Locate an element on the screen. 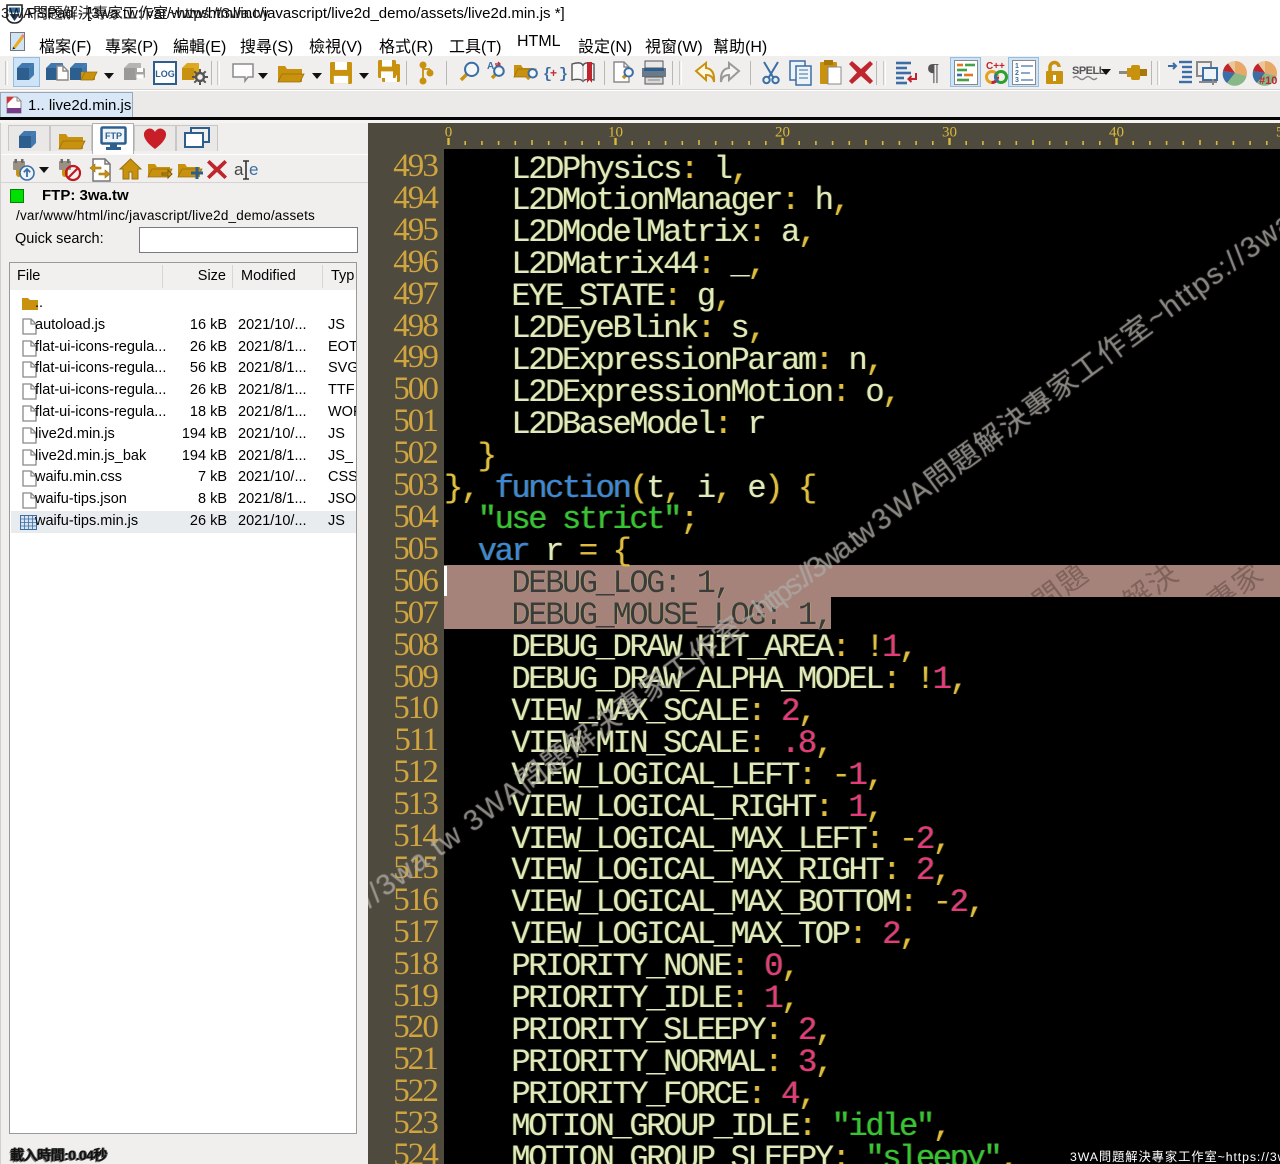 Image resolution: width=1280 pixels, height=1164 pixels. svg-text: 1 is located at coordinates (1017, 66).